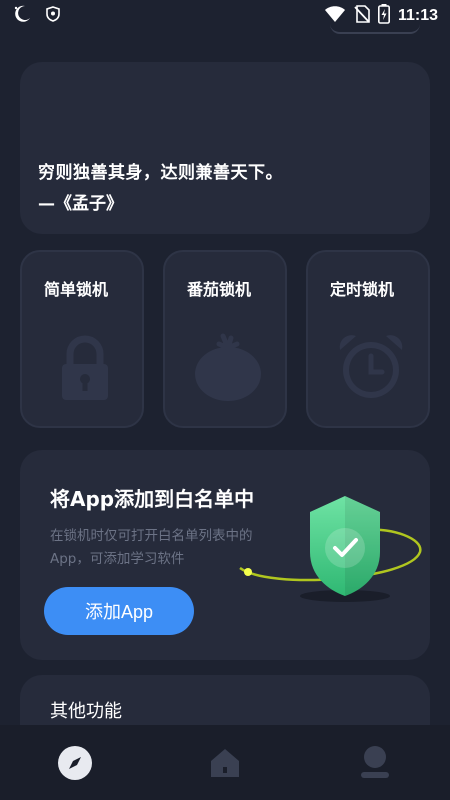 The image size is (450, 800). I want to click on lock-icon, so click(85, 367).